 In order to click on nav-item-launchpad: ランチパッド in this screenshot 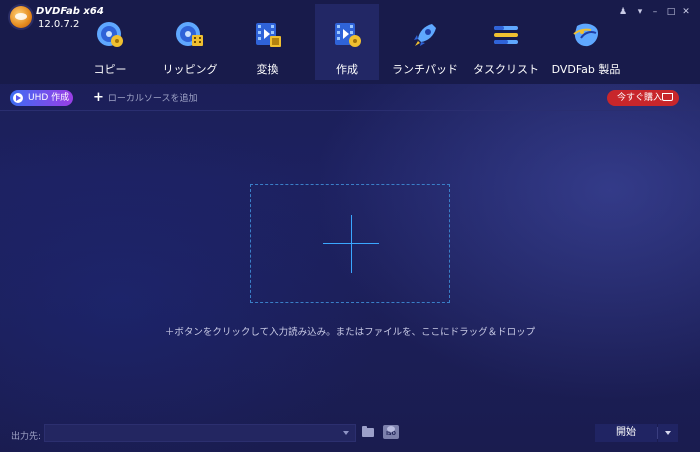, I will do `click(425, 42)`.